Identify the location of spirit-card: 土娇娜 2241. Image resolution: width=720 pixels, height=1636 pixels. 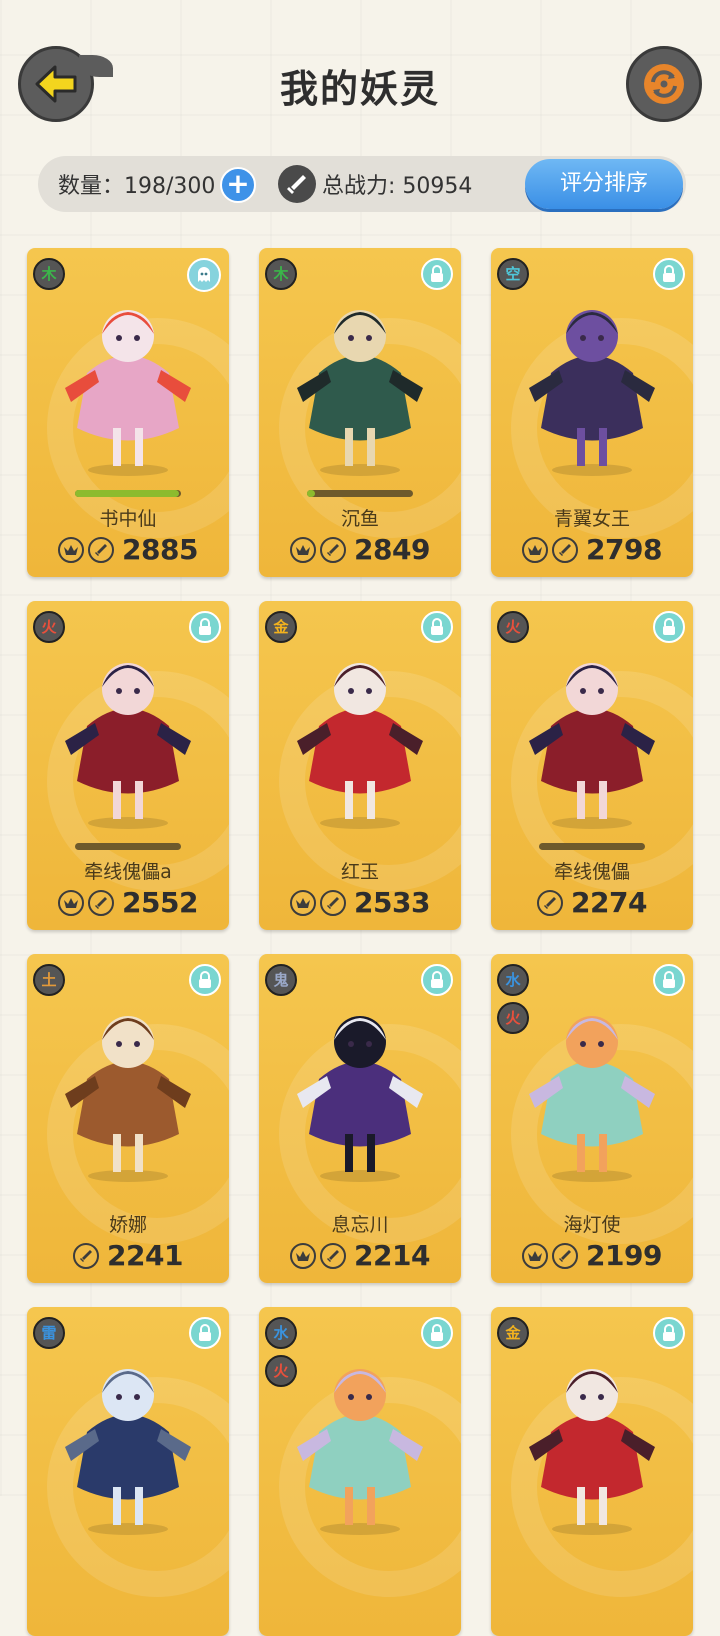
(128, 1118).